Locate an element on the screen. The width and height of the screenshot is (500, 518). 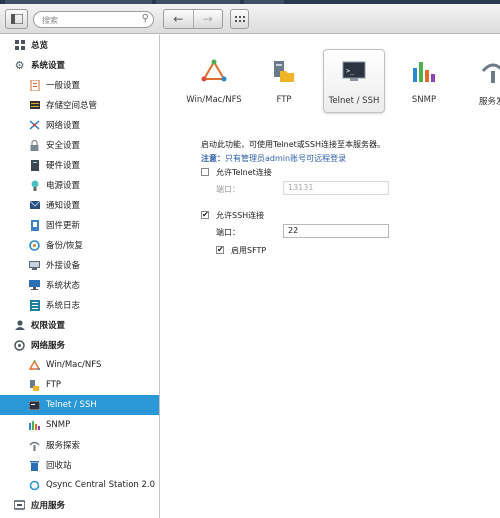
sidebar-item-security: 安全设置 is located at coordinates (79, 145).